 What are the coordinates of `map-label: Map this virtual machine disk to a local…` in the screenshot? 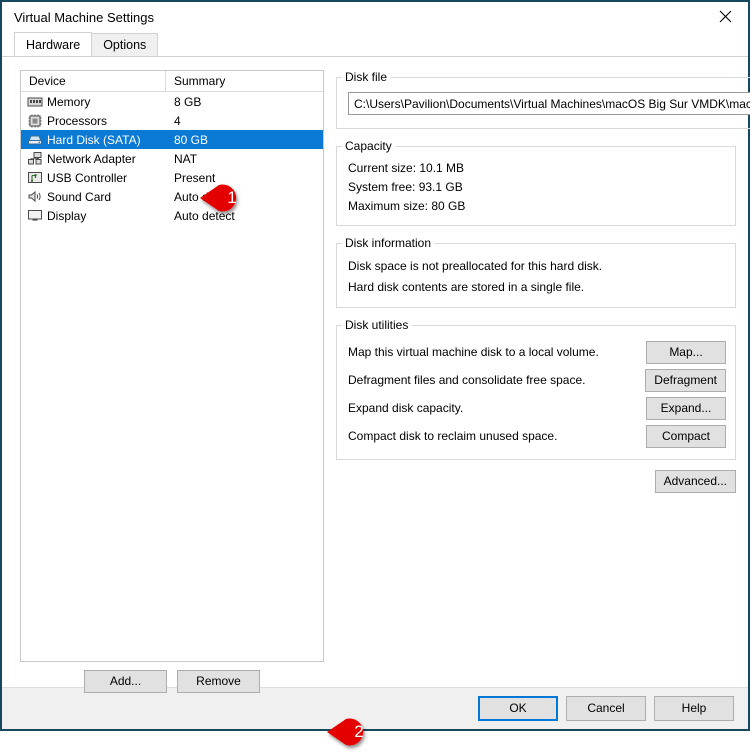 It's located at (473, 352).